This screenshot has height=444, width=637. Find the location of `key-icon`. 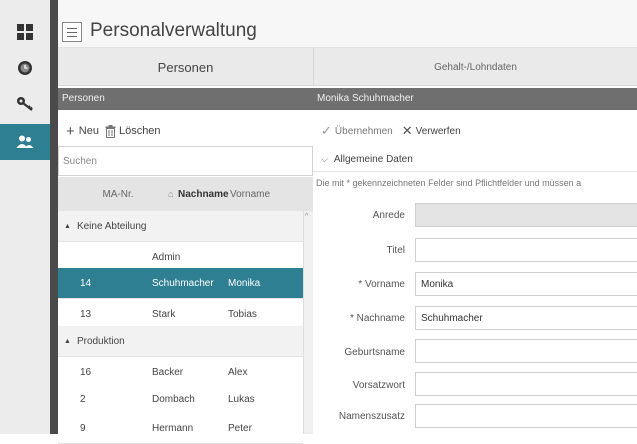

key-icon is located at coordinates (25, 104).